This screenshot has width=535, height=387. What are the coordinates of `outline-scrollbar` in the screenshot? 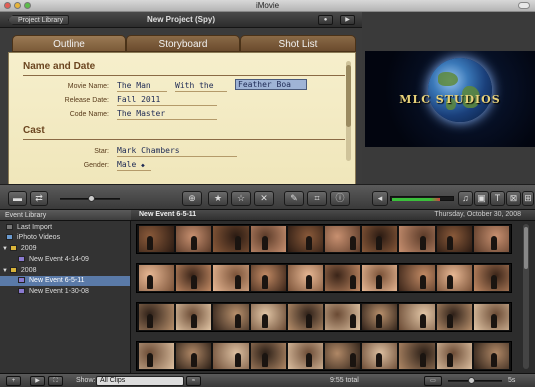 It's located at (348, 111).